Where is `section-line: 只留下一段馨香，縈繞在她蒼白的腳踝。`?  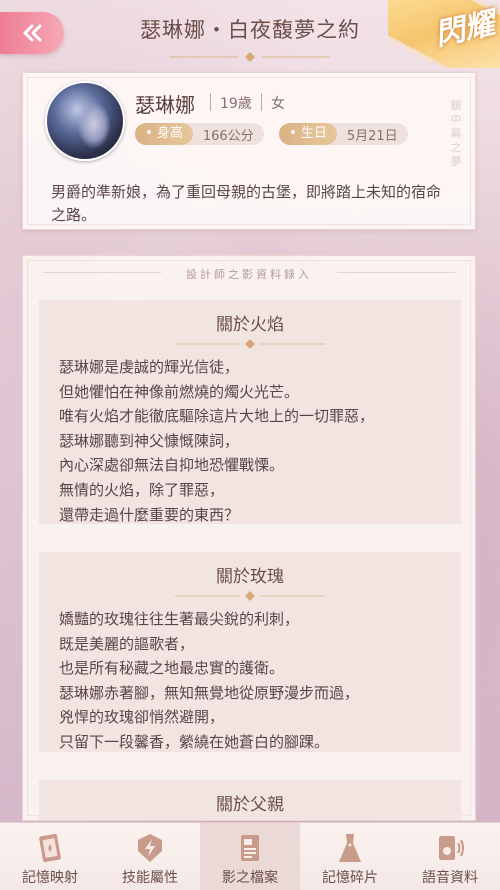 section-line: 只留下一段馨香，縈繞在她蒼白的腳踝。 is located at coordinates (194, 741).